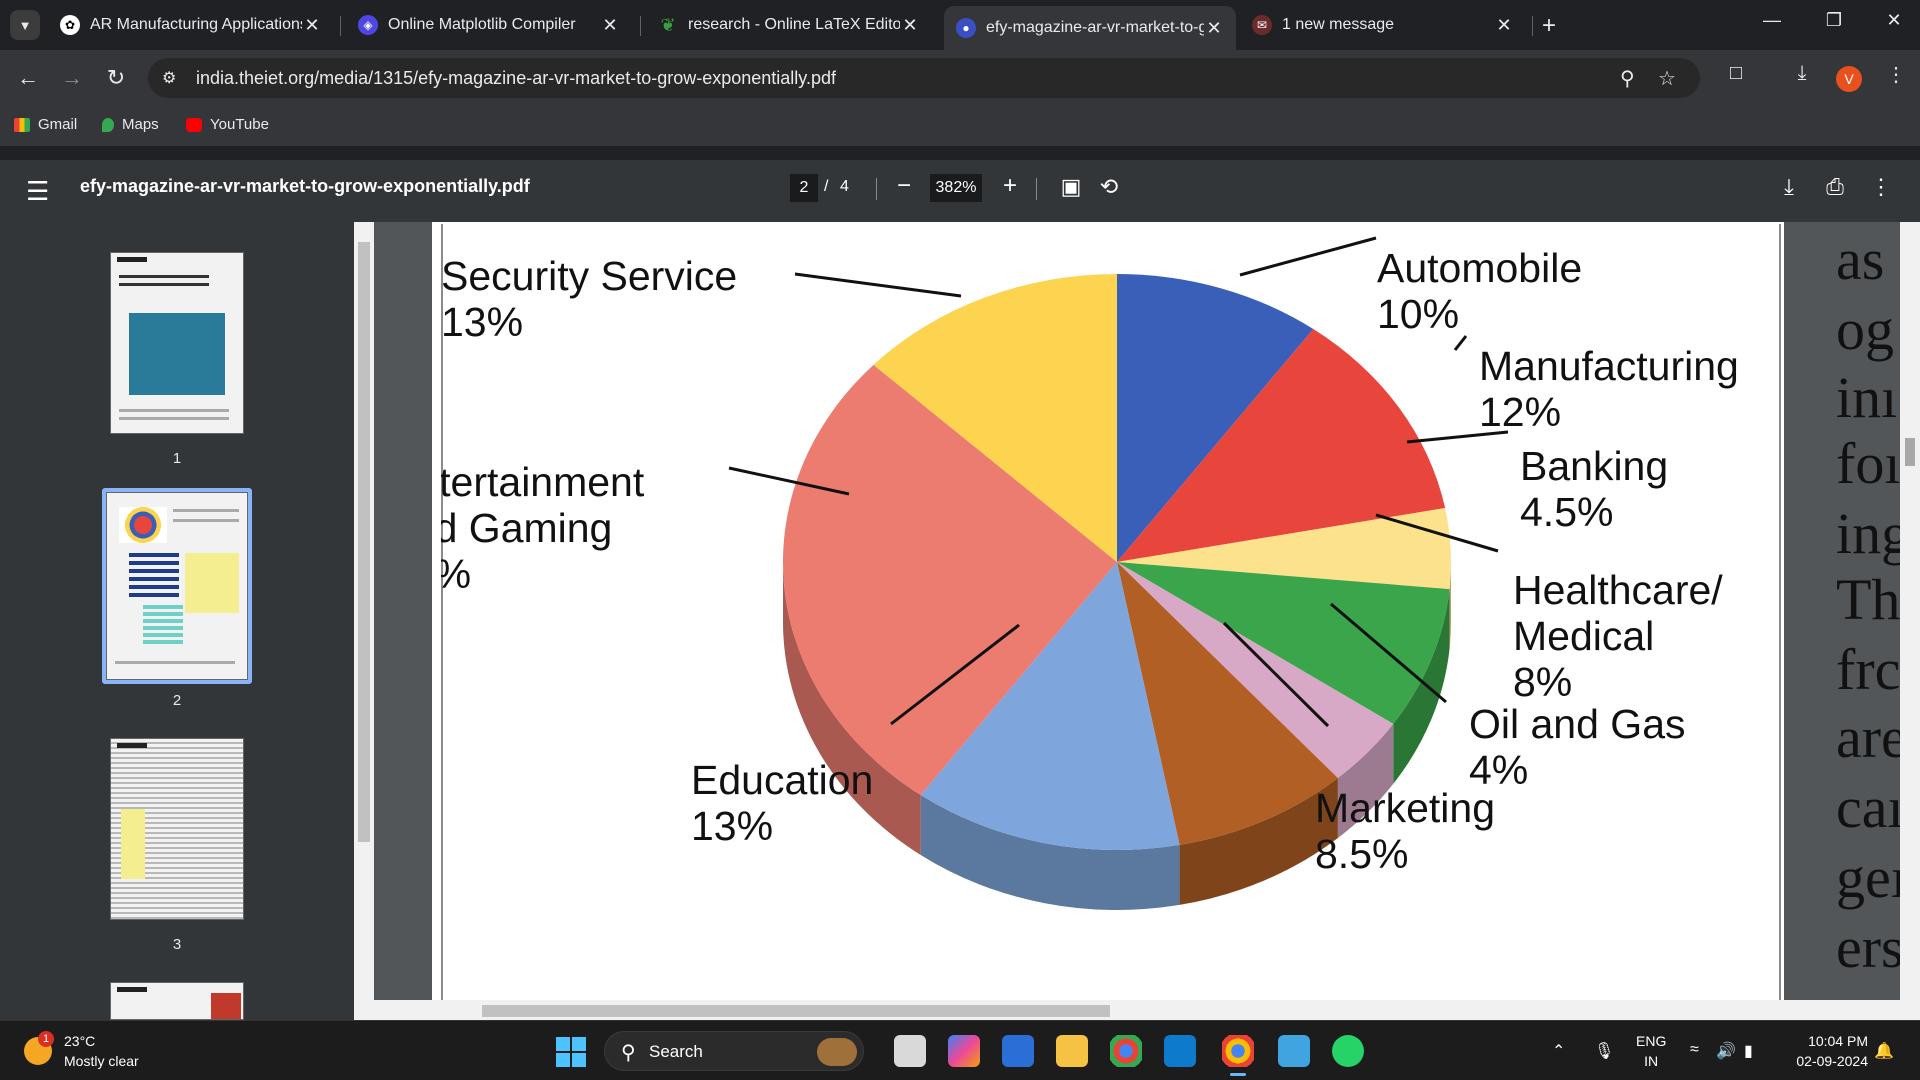 This screenshot has height=1080, width=1920. I want to click on pie-label-category: Marketing, so click(1405, 808).